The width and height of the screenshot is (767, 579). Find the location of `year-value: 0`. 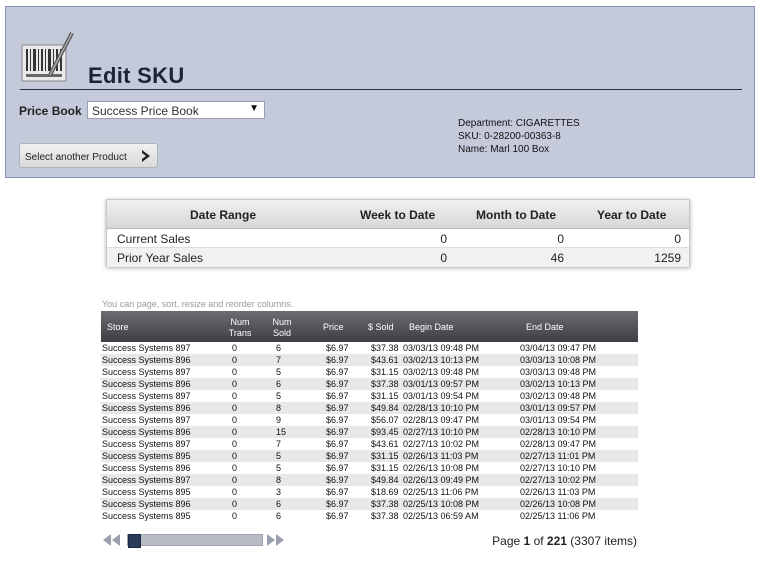

year-value: 0 is located at coordinates (677, 239).